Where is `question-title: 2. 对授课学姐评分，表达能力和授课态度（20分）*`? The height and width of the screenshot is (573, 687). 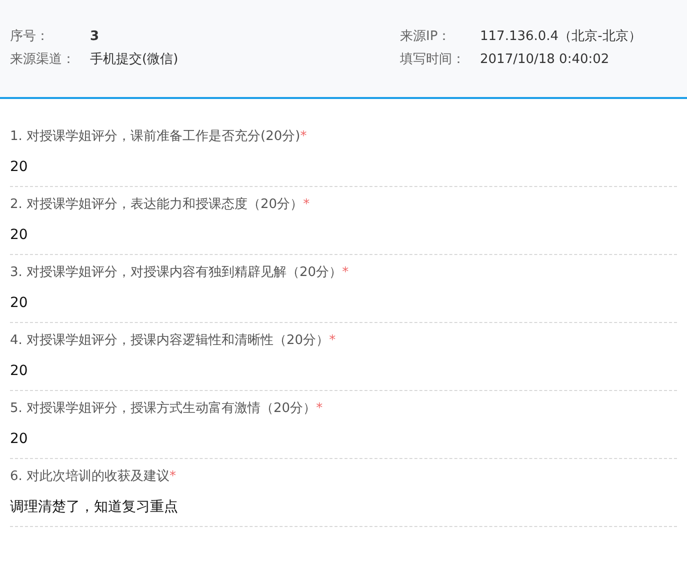 question-title: 2. 对授课学姐评分，表达能力和授课态度（20分）* is located at coordinates (160, 205).